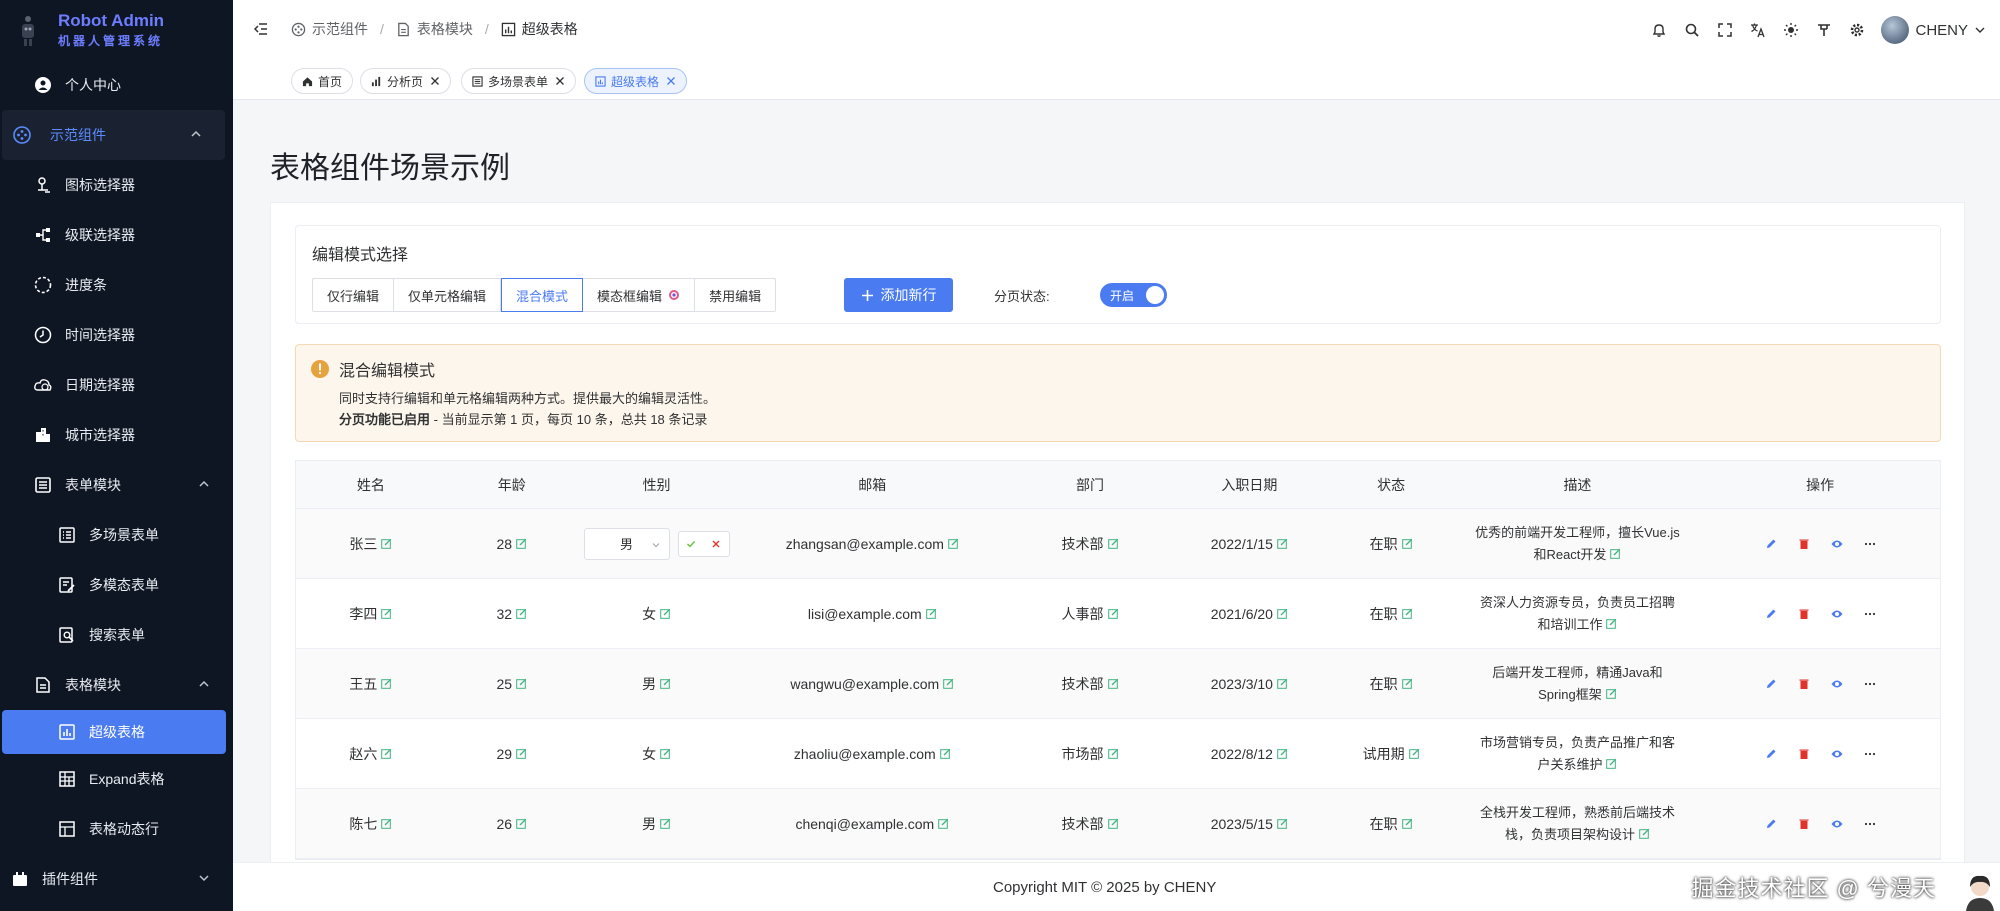  I want to click on avatar, so click(1895, 30).